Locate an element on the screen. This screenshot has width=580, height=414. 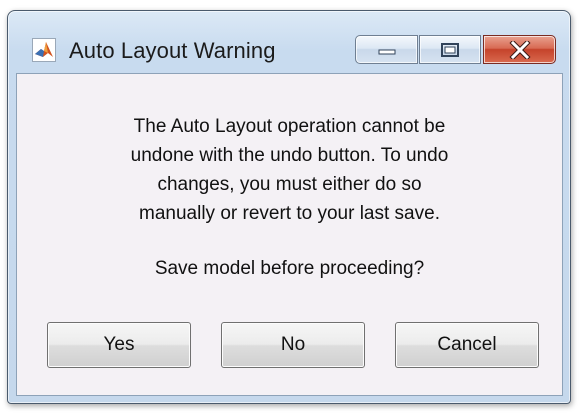
maximize-icon is located at coordinates (450, 49).